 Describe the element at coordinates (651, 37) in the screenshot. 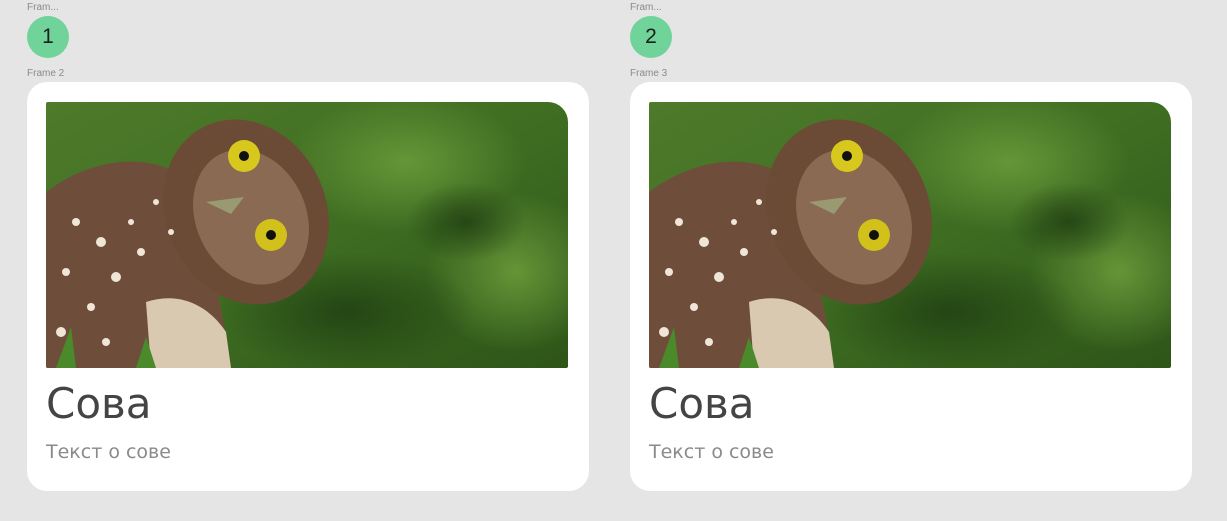

I see `frame-number-badge: 2` at that location.